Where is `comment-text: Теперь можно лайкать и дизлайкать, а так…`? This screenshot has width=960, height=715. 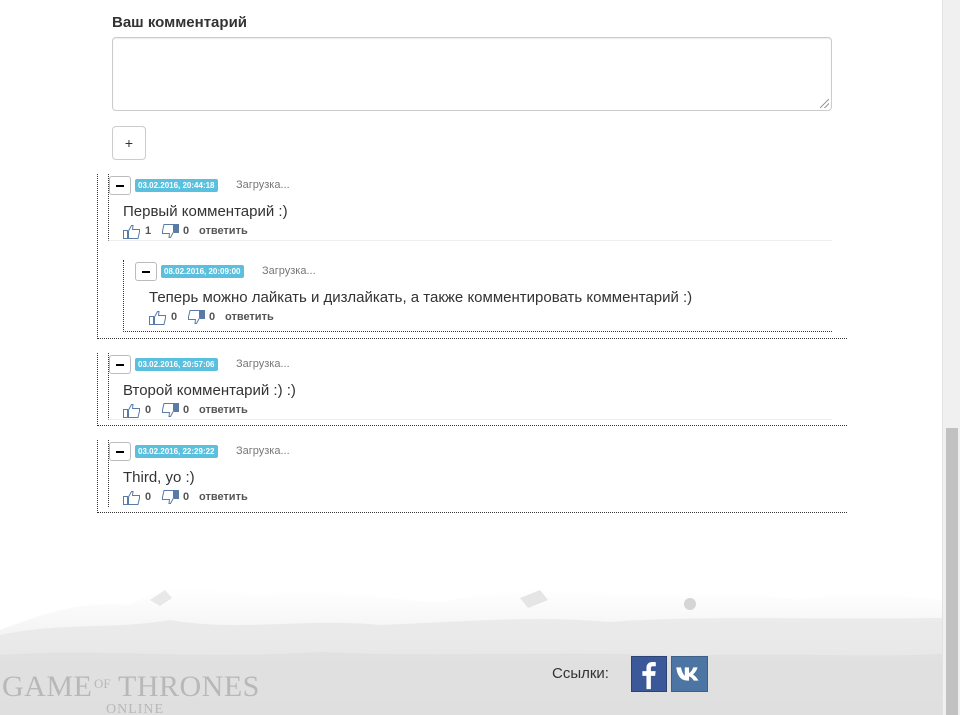 comment-text: Теперь можно лайкать и дизлайкать, а так… is located at coordinates (421, 297).